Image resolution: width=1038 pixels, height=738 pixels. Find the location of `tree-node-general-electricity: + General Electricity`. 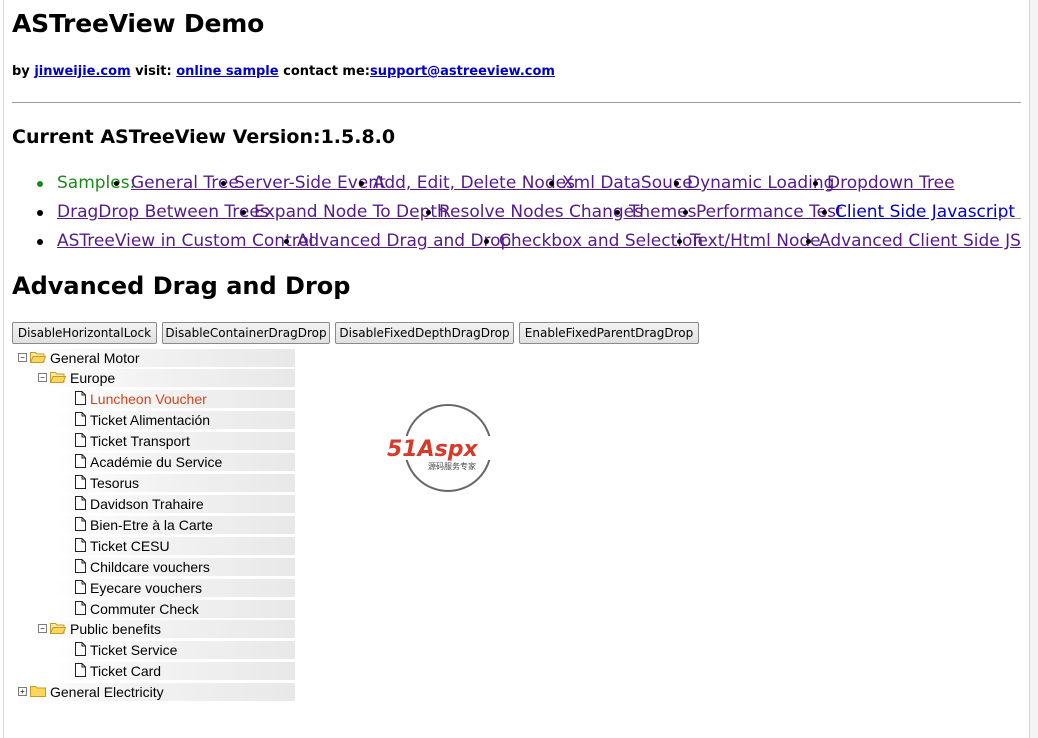

tree-node-general-electricity: + General Electricity is located at coordinates (155, 692).